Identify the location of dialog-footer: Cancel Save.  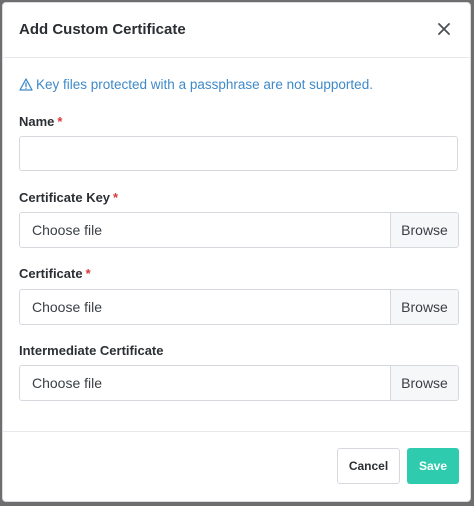
(236, 467).